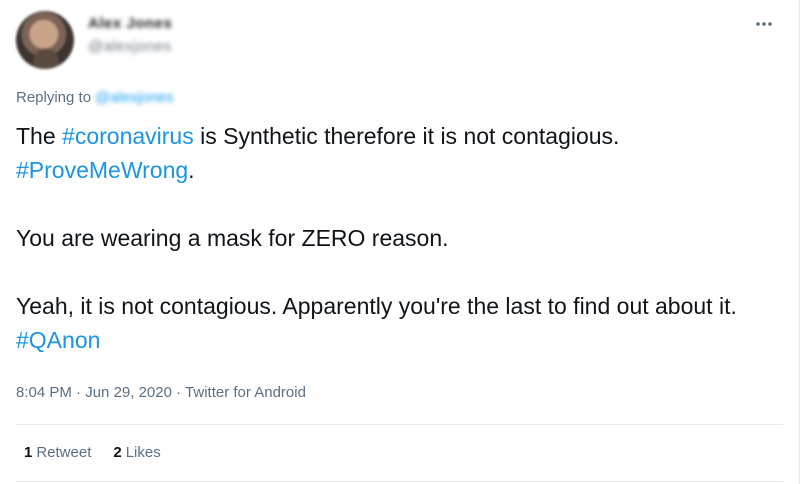 This screenshot has width=800, height=484. I want to click on user-handle: @alexjones, so click(130, 46).